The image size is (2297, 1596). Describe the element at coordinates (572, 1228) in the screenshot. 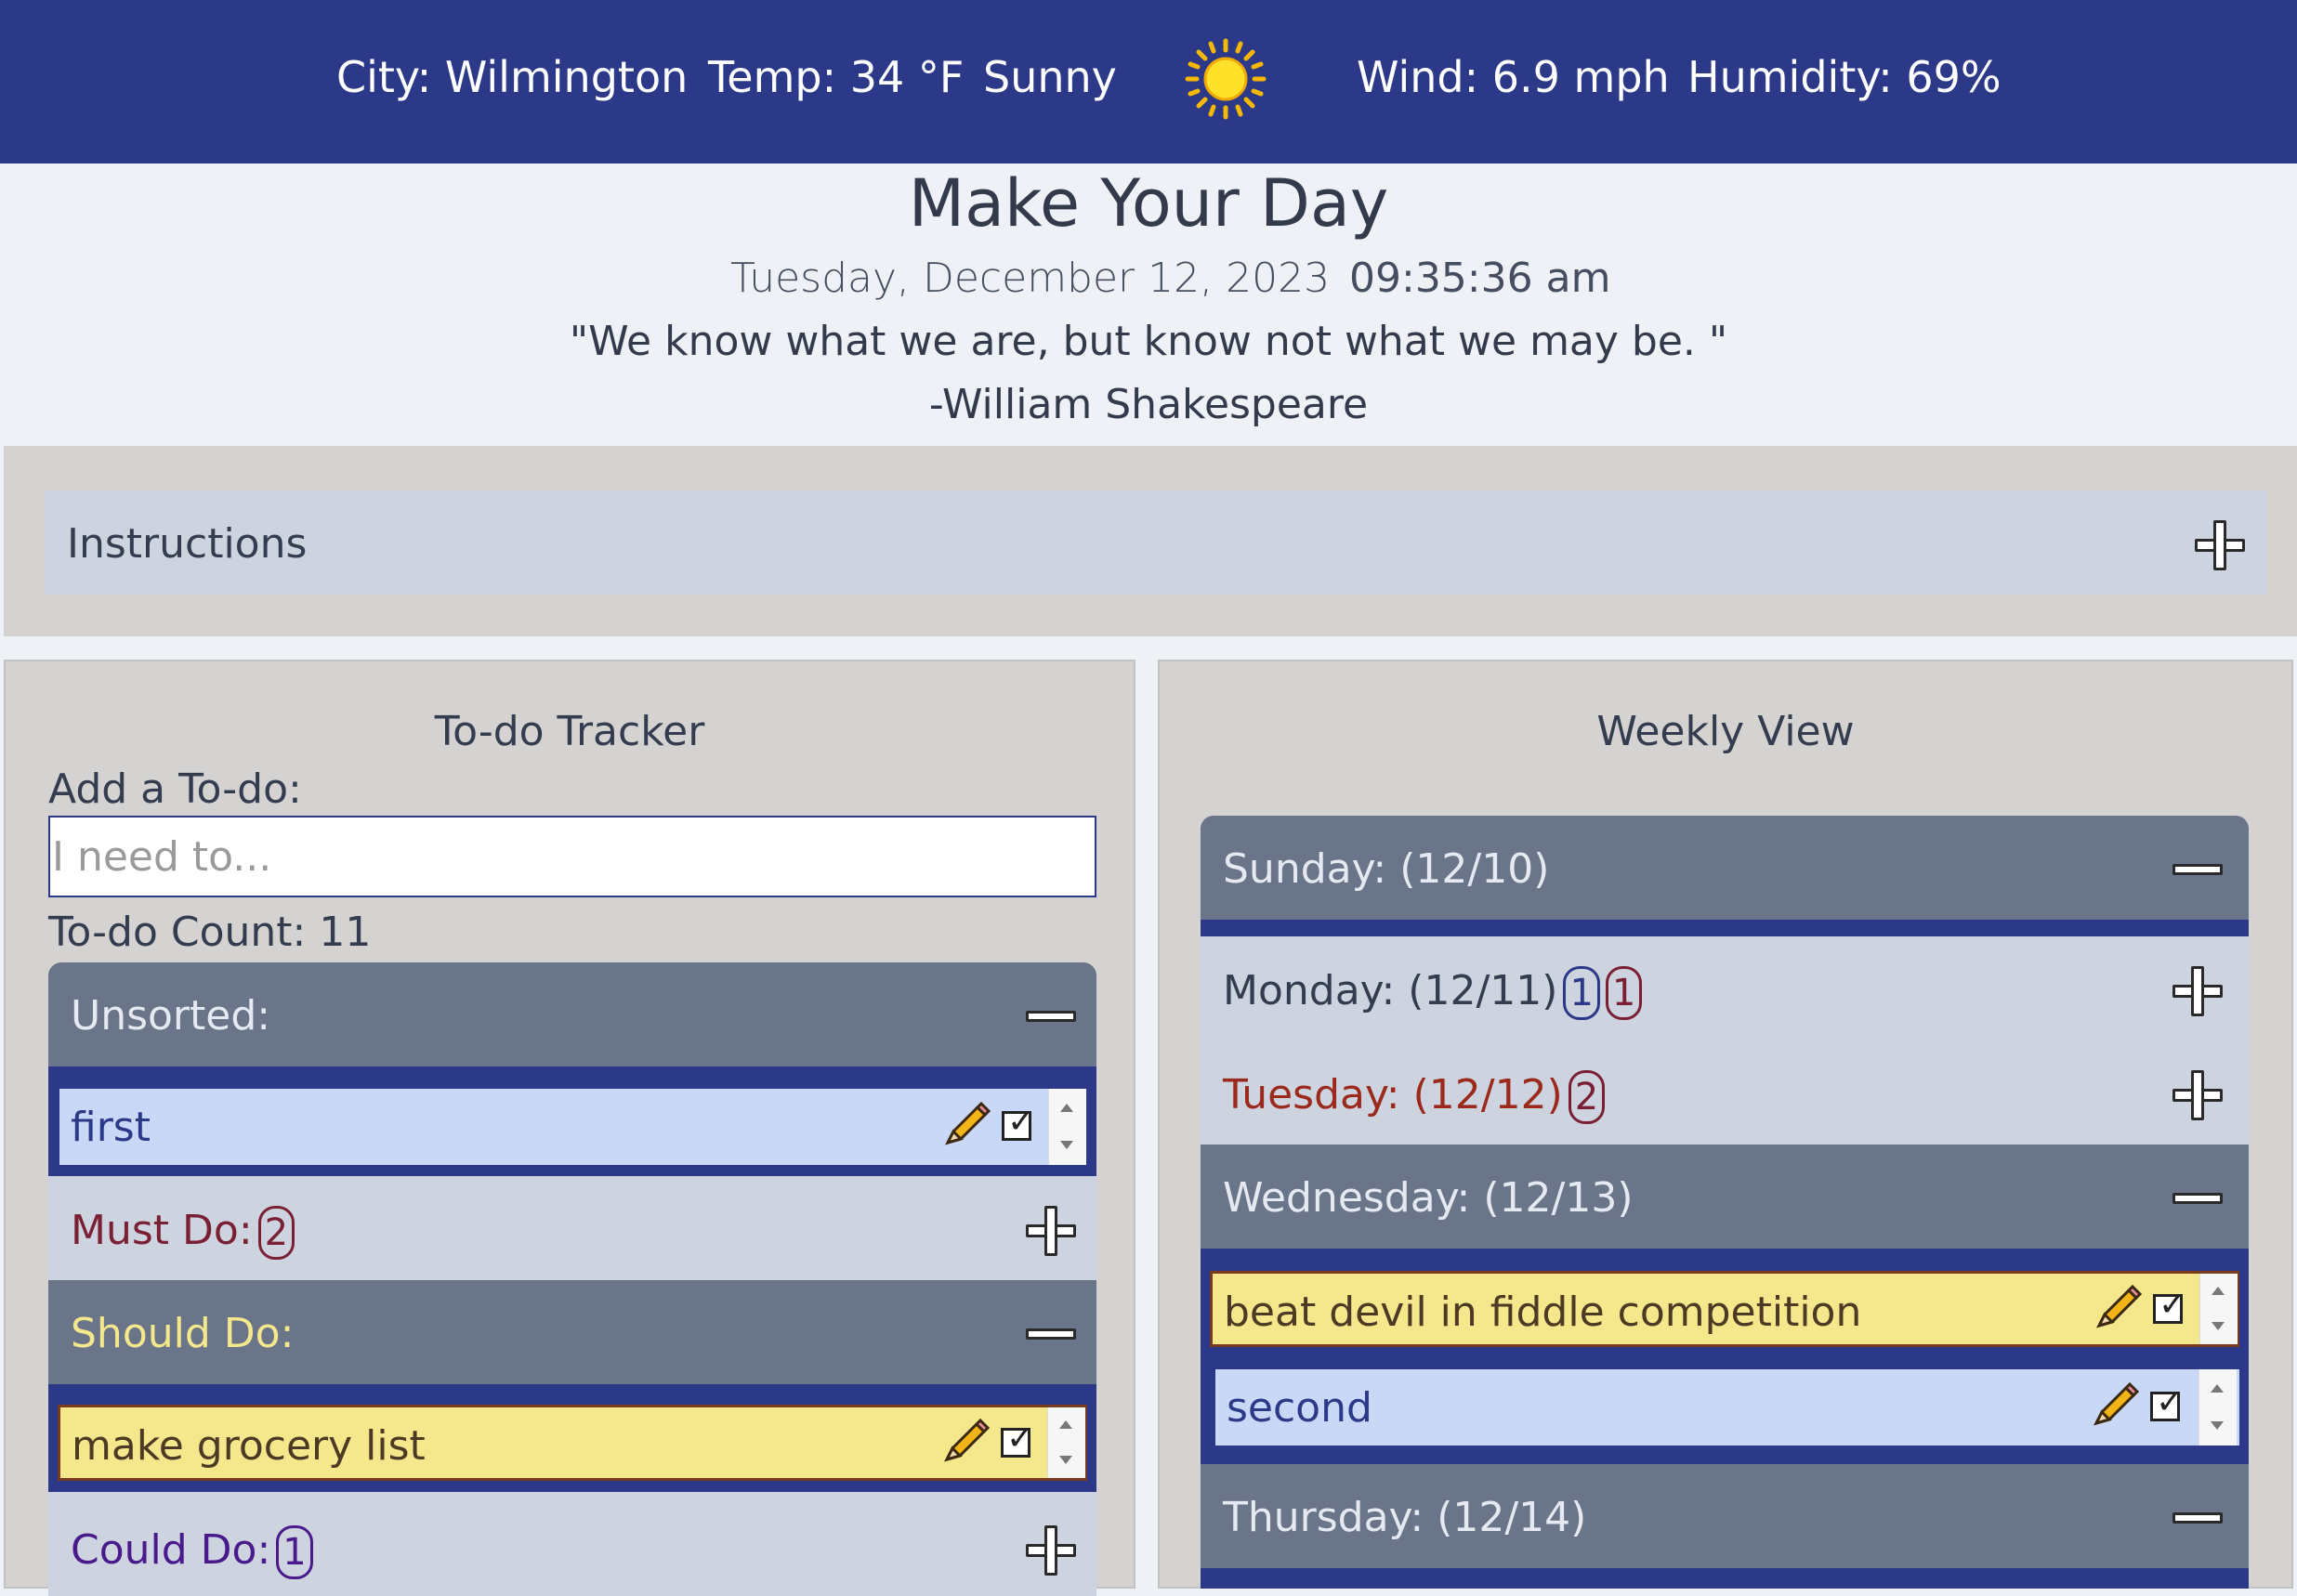

I see `section-must-header: Must Do: 2` at that location.